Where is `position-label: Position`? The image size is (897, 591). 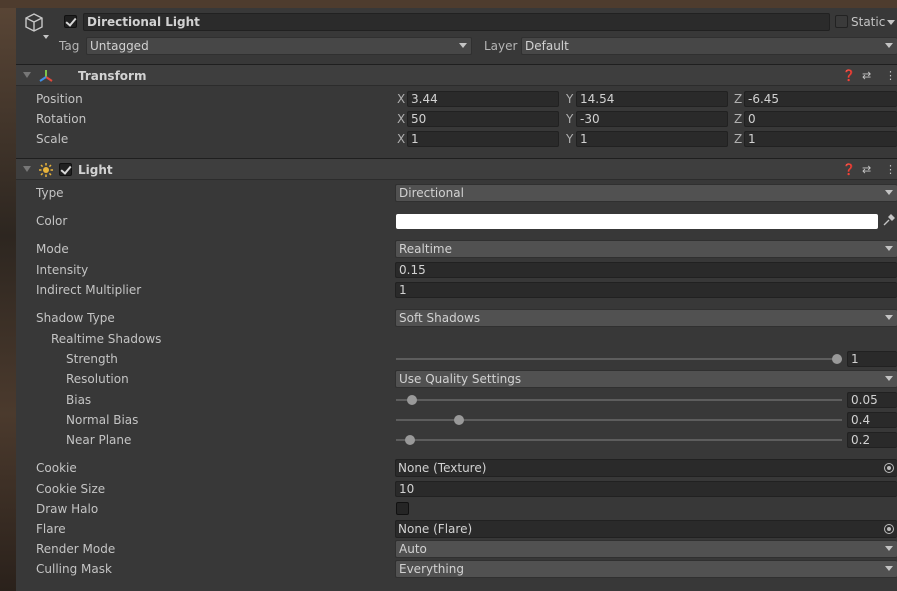 position-label: Position is located at coordinates (59, 99).